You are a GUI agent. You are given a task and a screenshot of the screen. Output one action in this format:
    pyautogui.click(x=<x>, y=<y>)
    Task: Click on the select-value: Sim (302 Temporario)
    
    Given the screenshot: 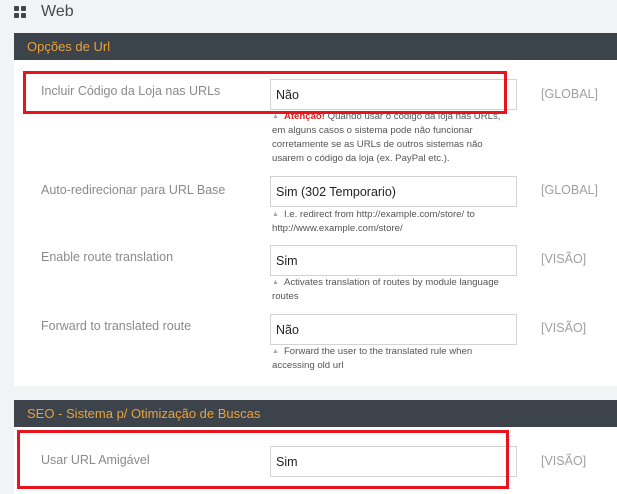 What is the action you would take?
    pyautogui.click(x=336, y=191)
    